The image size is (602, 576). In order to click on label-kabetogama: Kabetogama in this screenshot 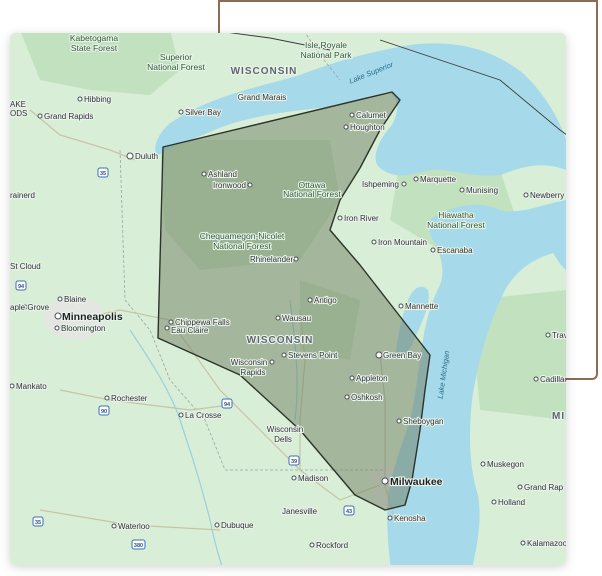, I will do `click(94, 38)`.